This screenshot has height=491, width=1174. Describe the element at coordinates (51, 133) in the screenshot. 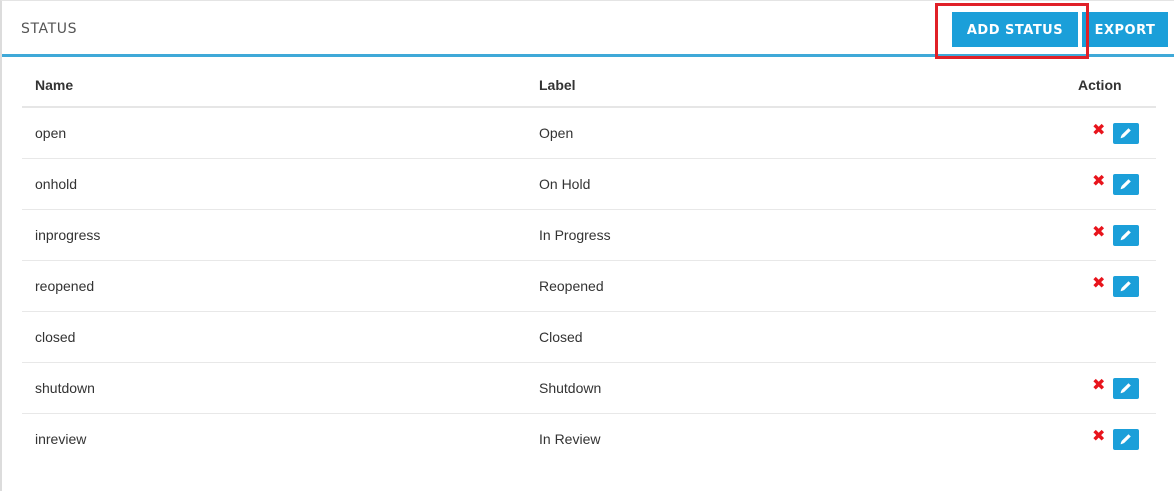

I see `status-name: open` at that location.